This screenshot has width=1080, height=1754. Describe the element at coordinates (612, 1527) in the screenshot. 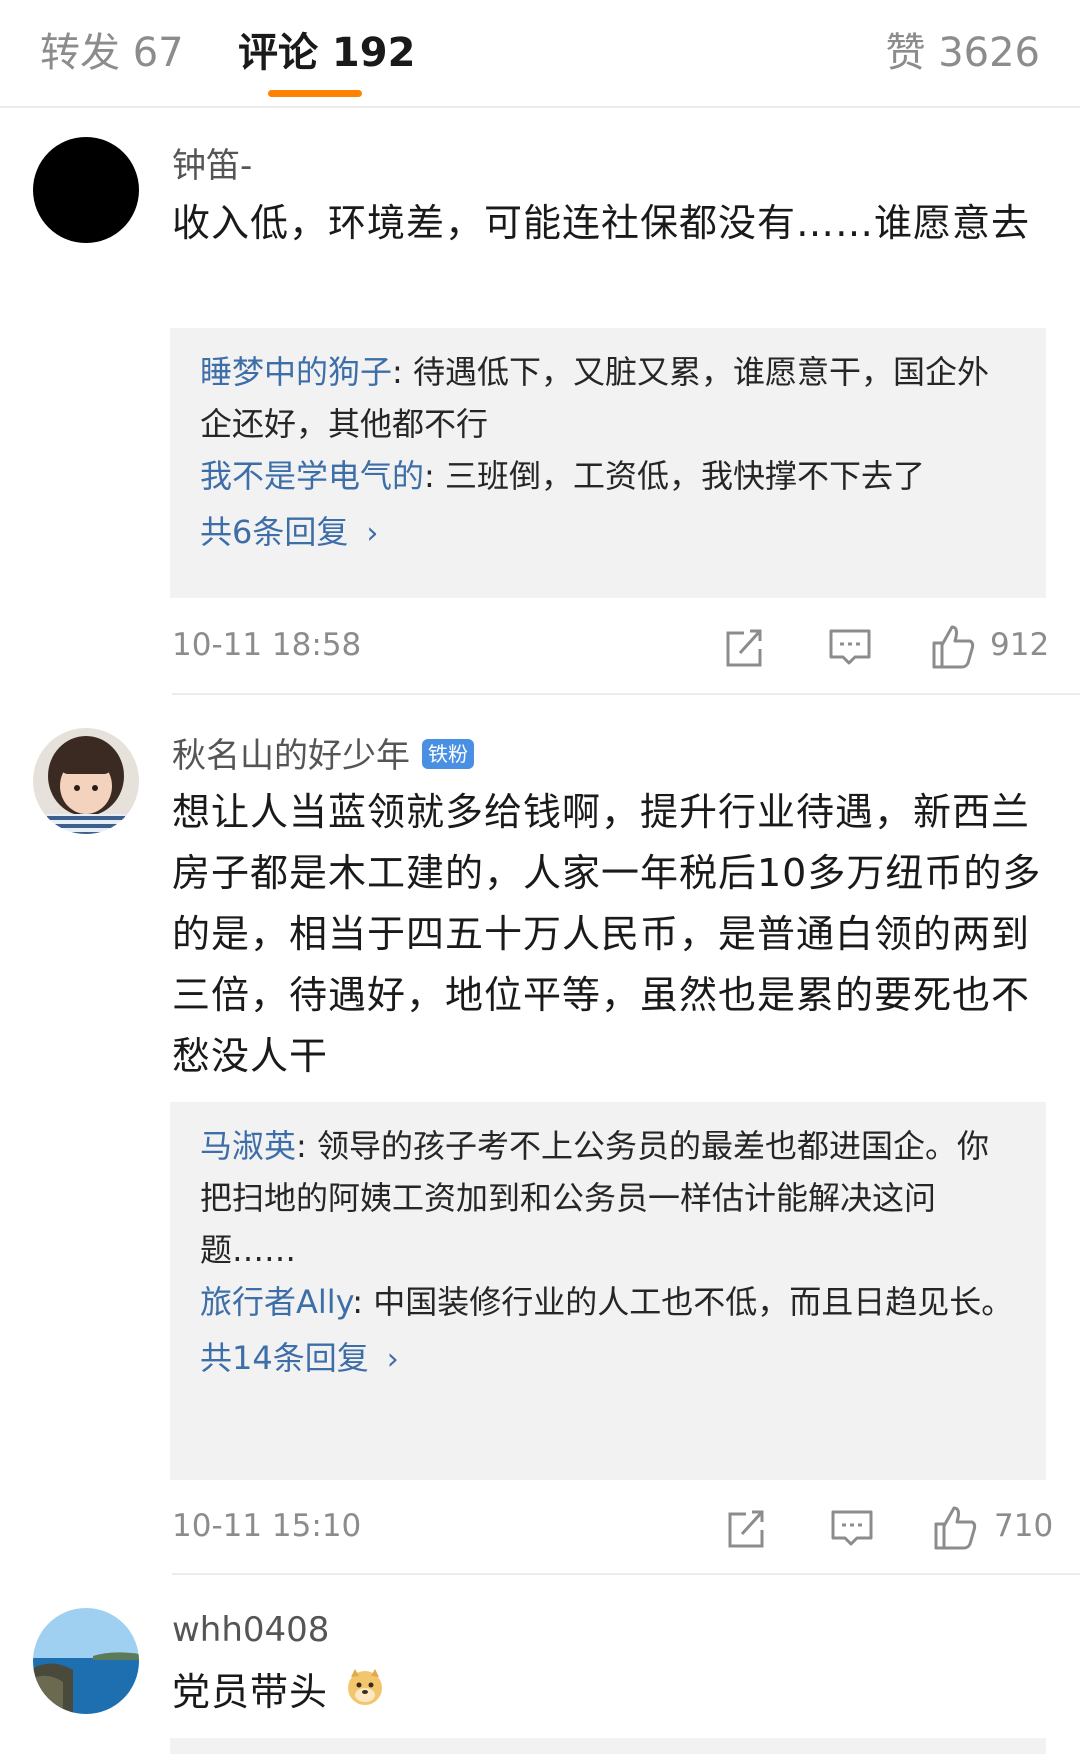

I see `comment-actions: 10-11 15:10 710` at that location.